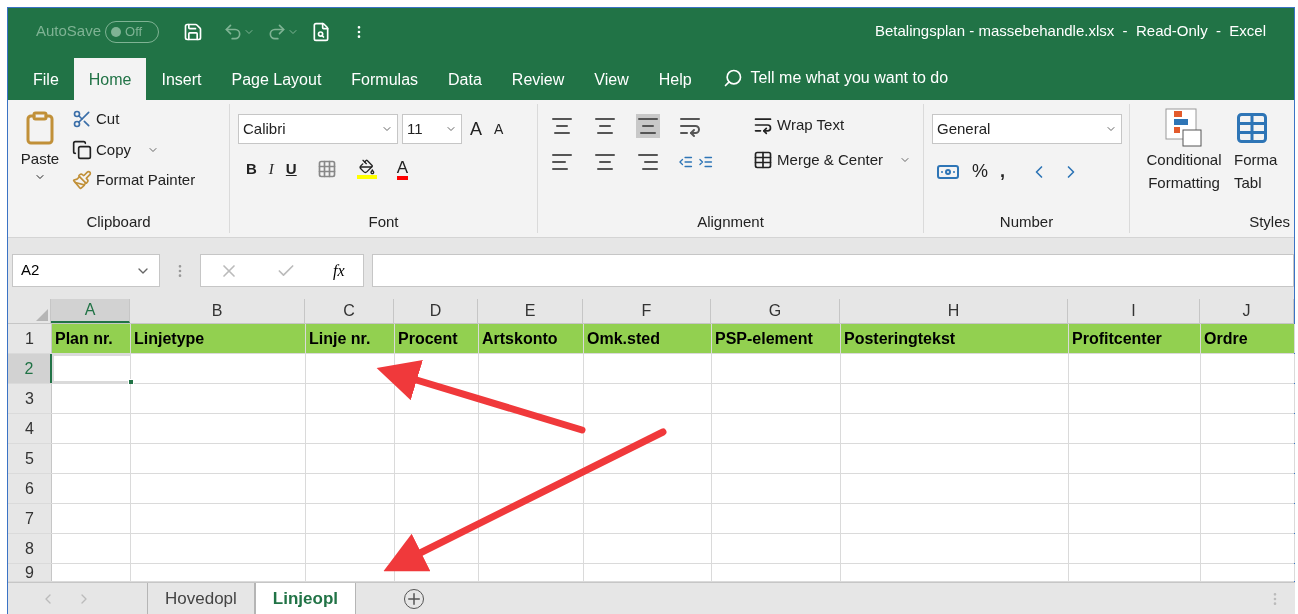 Image resolution: width=1298 pixels, height=614 pixels. Describe the element at coordinates (437, 338) in the screenshot. I see `table-cell: Procent` at that location.